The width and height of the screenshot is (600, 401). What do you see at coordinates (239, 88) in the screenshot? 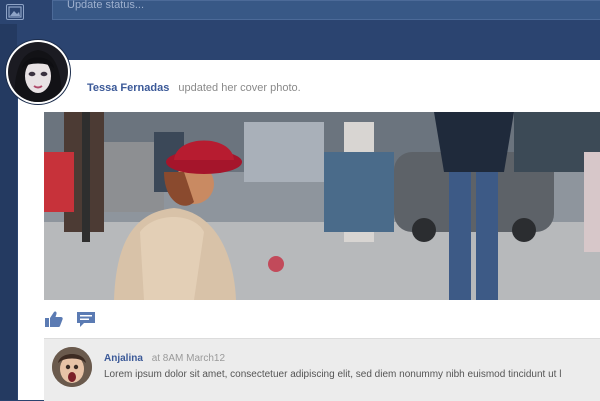
I see `post-action-text: updated her cover photo.` at bounding box center [239, 88].